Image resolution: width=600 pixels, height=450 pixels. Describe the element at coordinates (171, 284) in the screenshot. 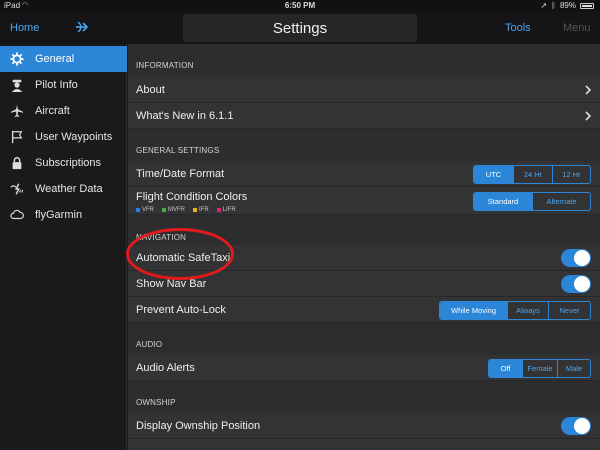

I see `show-nav-bar-label: Show Nav Bar` at that location.